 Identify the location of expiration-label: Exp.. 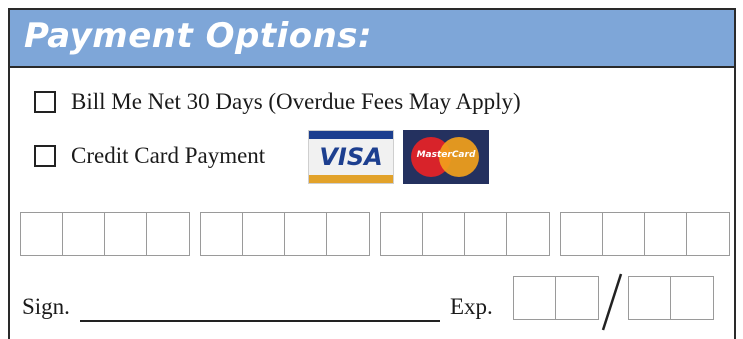
(471, 306).